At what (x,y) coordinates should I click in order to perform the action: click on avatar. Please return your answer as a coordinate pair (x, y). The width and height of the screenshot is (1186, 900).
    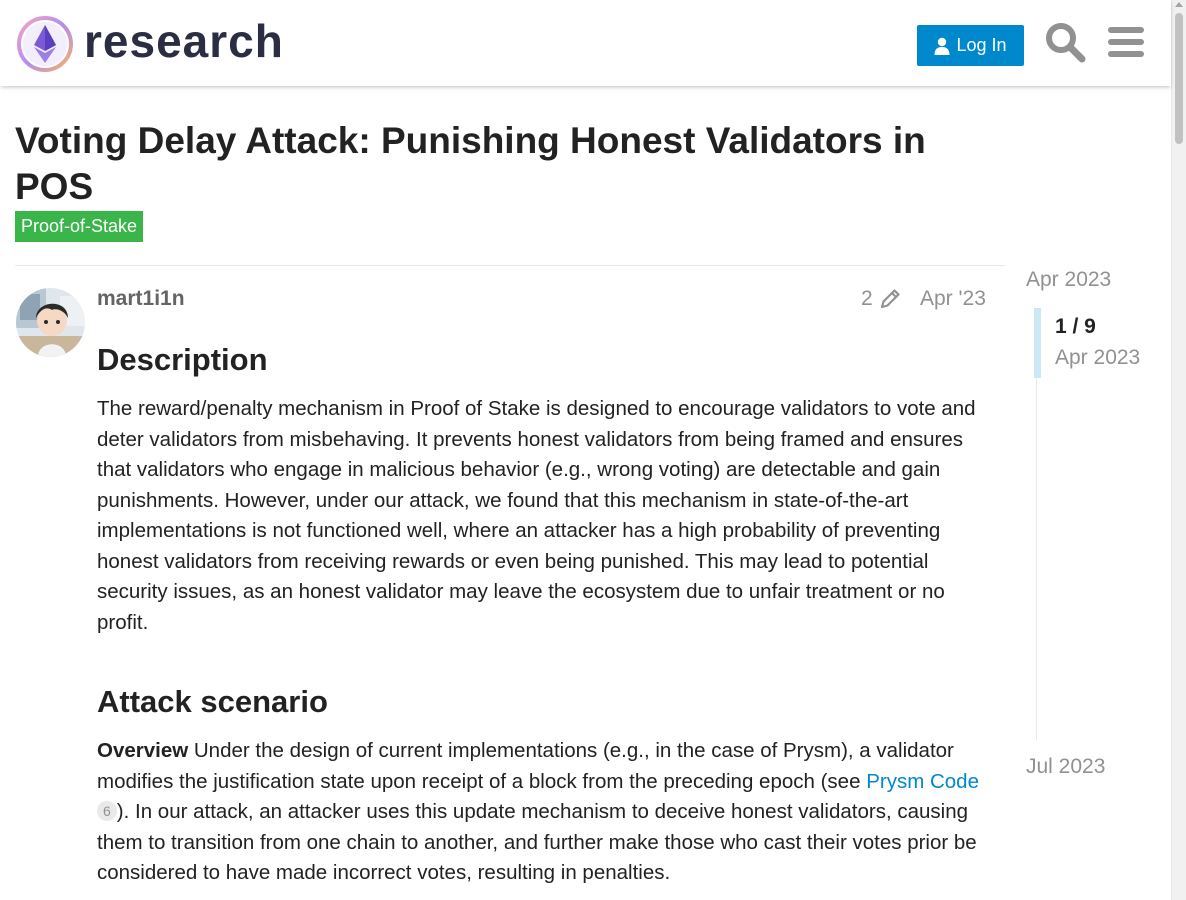
    Looking at the image, I should click on (50, 322).